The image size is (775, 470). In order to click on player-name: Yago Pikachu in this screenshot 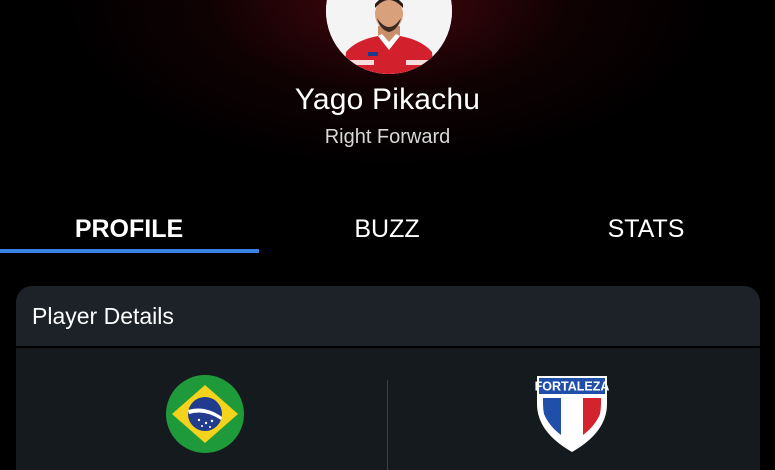, I will do `click(387, 99)`.